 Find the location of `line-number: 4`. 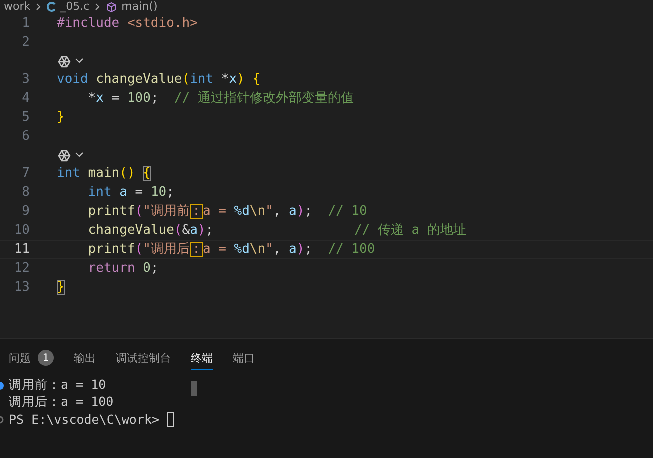

line-number: 4 is located at coordinates (25, 99).